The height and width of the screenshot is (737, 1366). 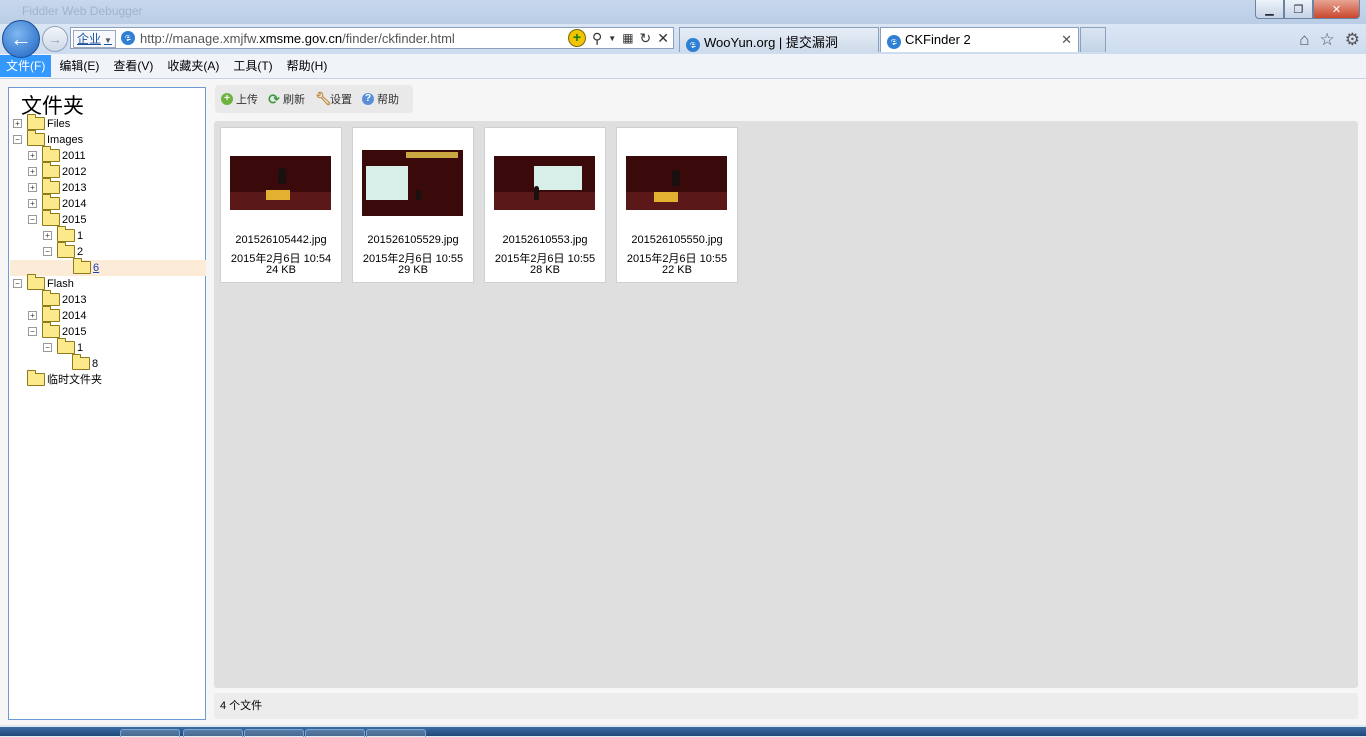 I want to click on back-arrow-icon: ←, so click(x=21, y=39).